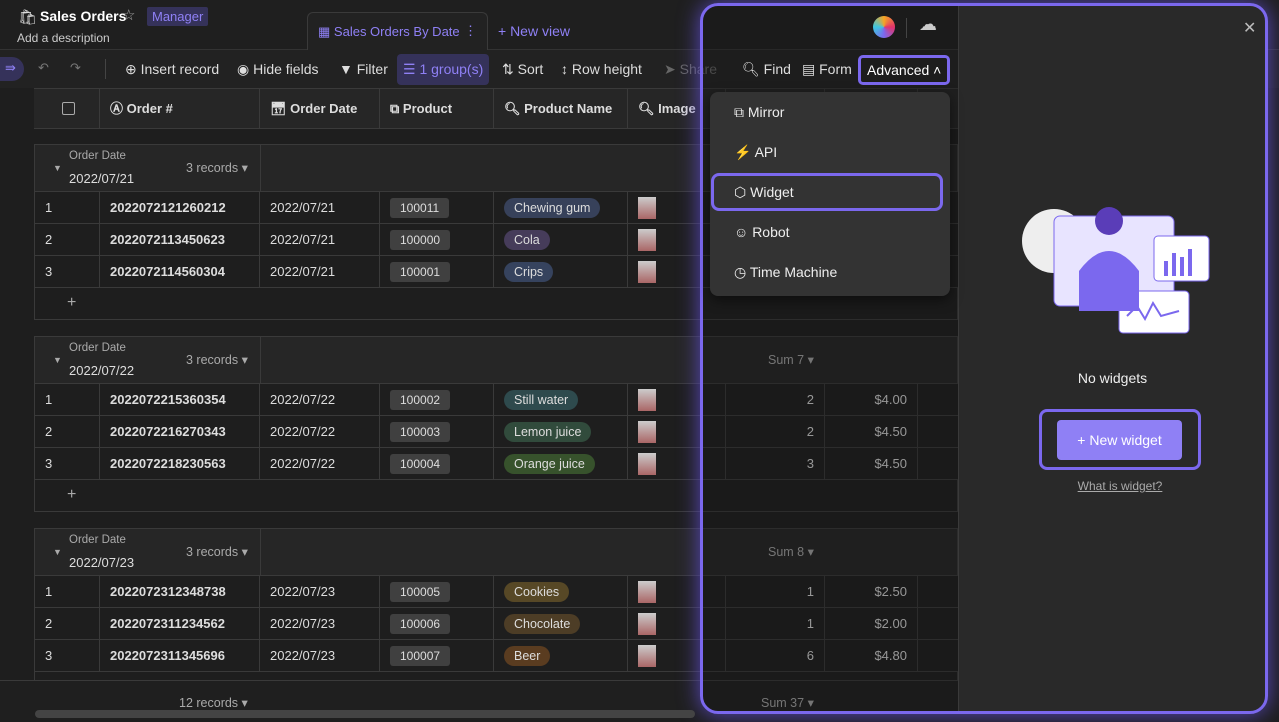  Describe the element at coordinates (743, 152) in the screenshot. I see `plug-icon: ⚡` at that location.